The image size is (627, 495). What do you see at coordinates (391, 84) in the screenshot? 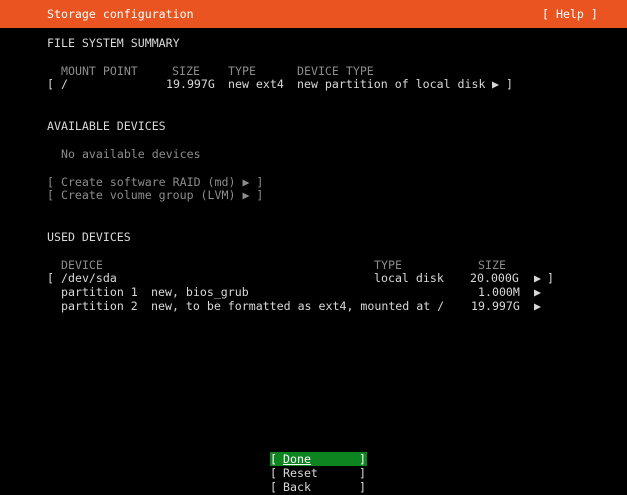
I see `row-device-type: new partition of local disk` at bounding box center [391, 84].